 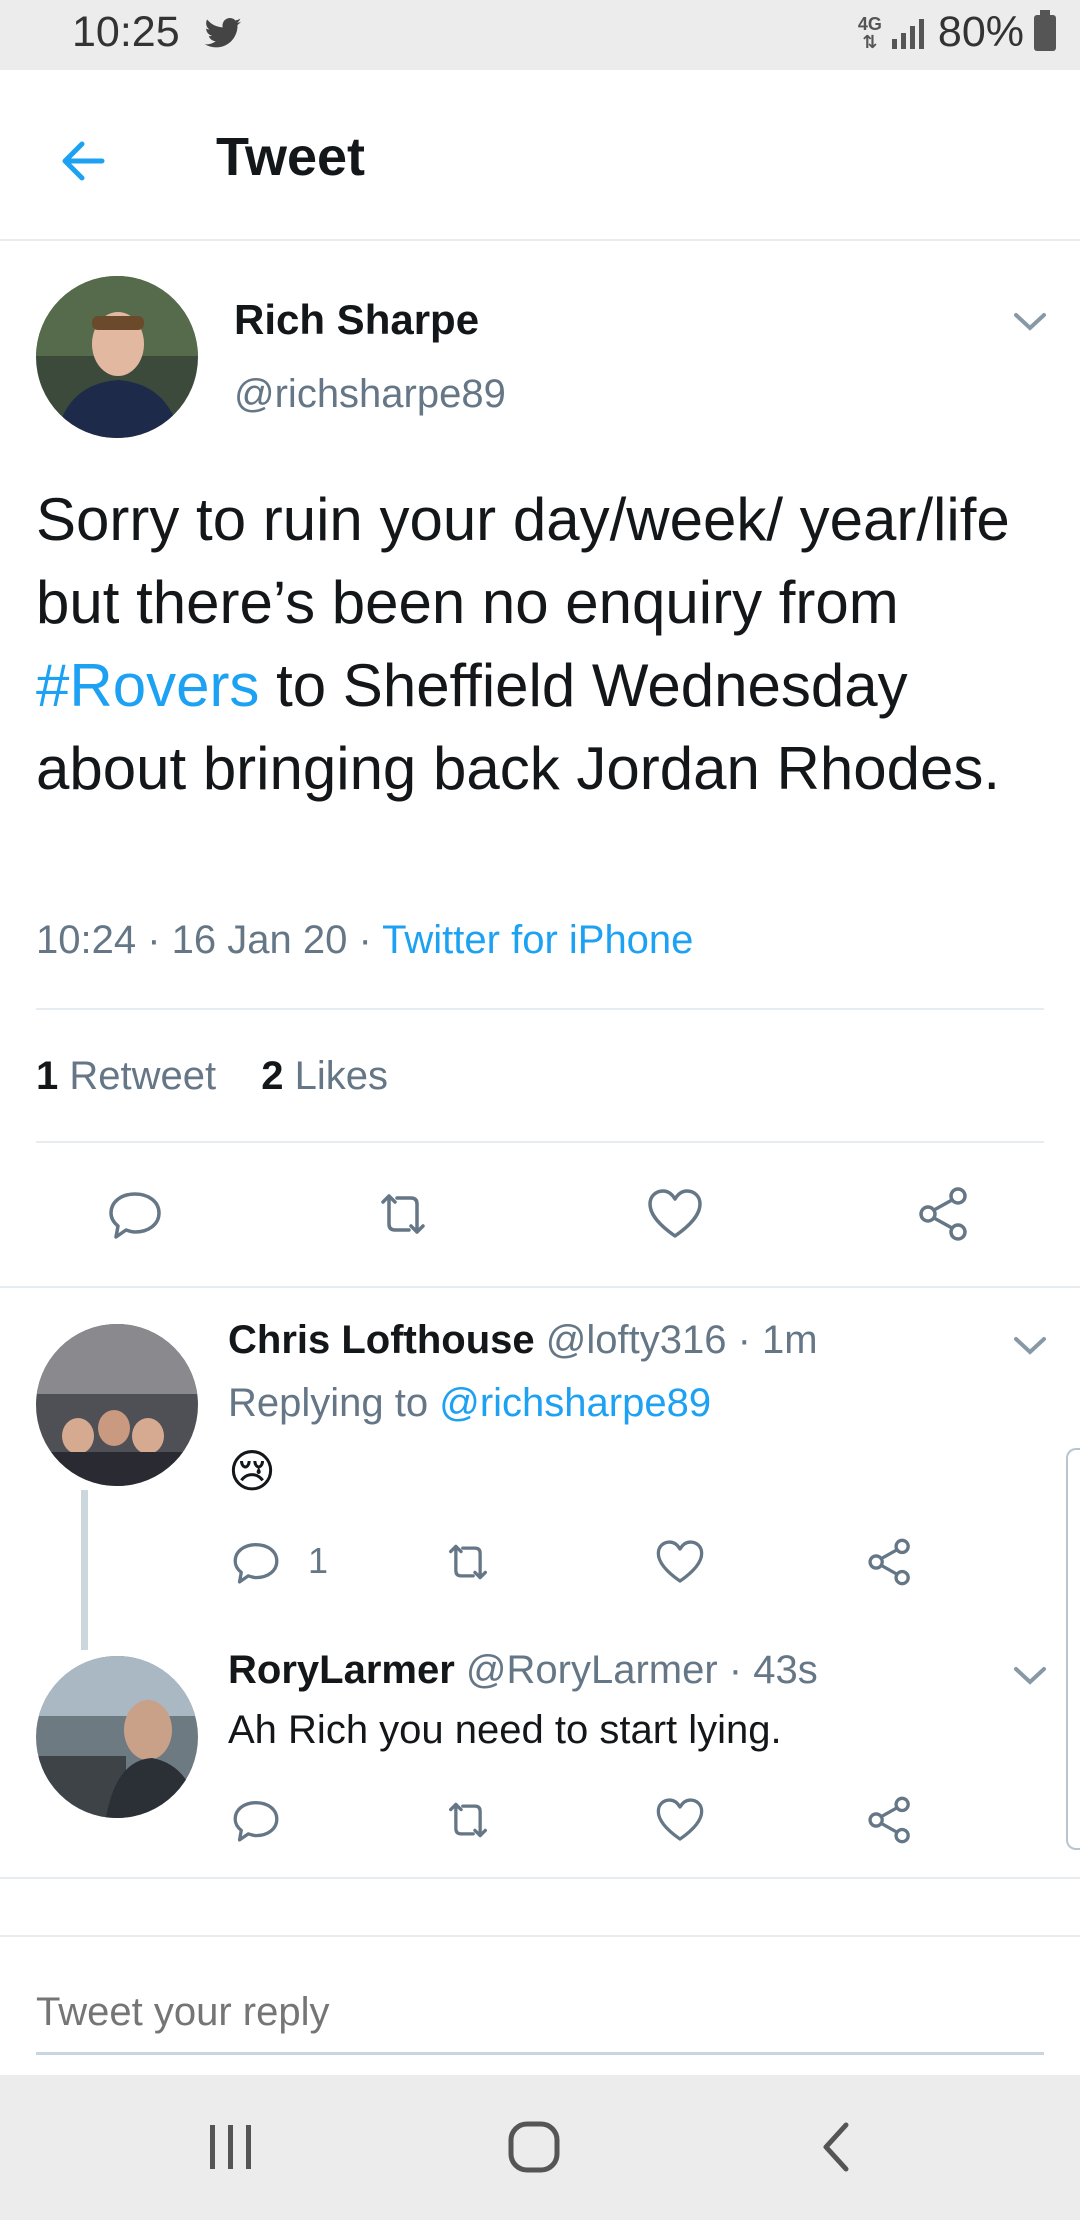 What do you see at coordinates (126, 1076) in the screenshot?
I see `retweet-stat: 1 Retweet` at bounding box center [126, 1076].